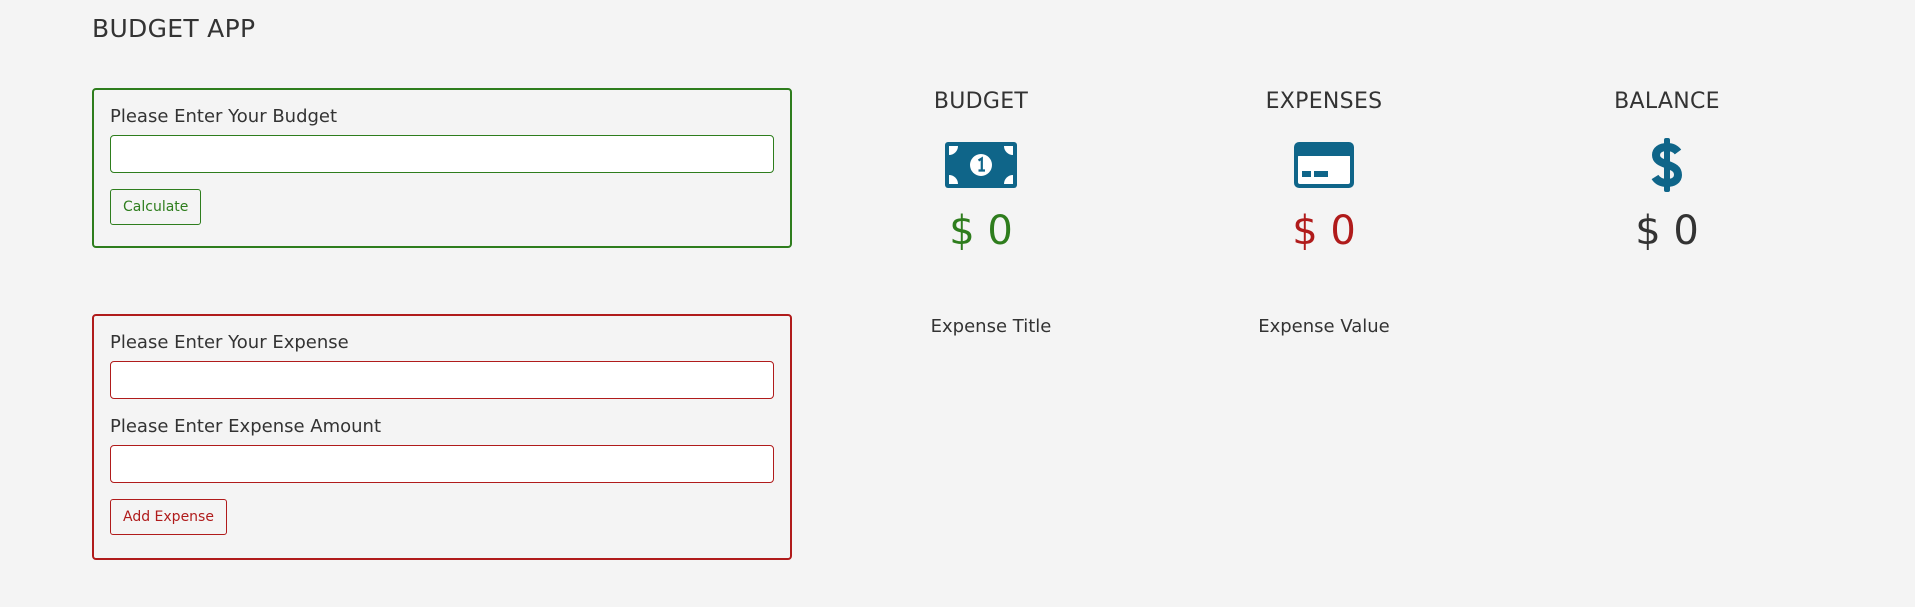 This screenshot has height=607, width=1915. I want to click on credit-card-icon, so click(1324, 165).